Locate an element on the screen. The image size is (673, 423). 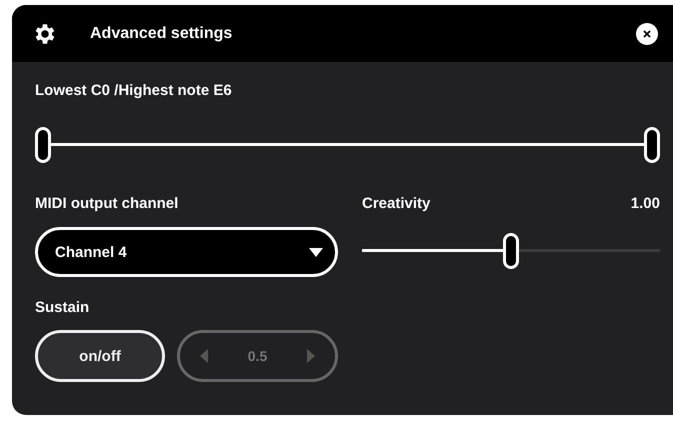
close-icon is located at coordinates (647, 34).